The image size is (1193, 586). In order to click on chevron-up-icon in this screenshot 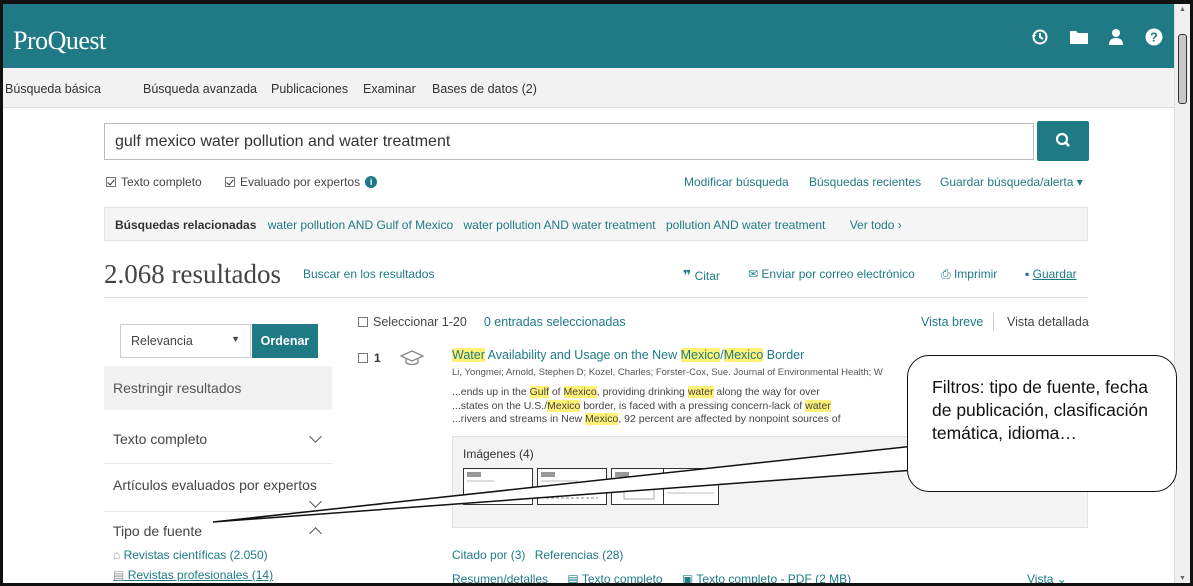, I will do `click(315, 533)`.